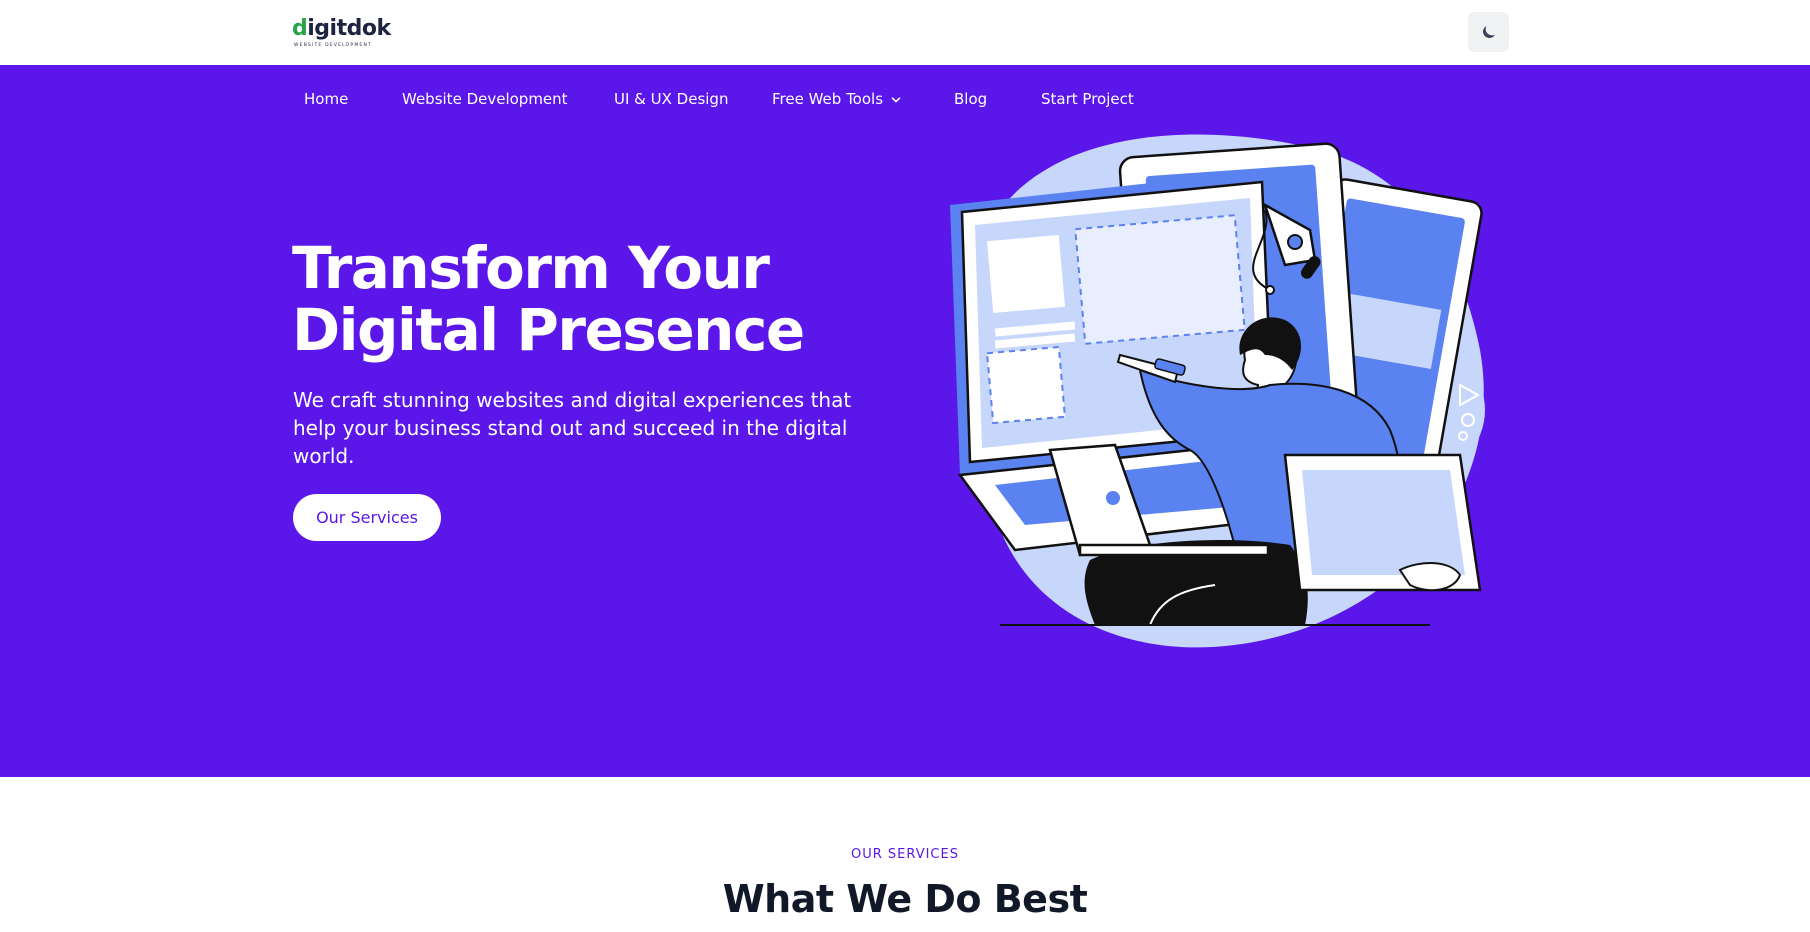  I want to click on top-bar: digitdok WEBSITE DEVELOPMENT, so click(905, 32).